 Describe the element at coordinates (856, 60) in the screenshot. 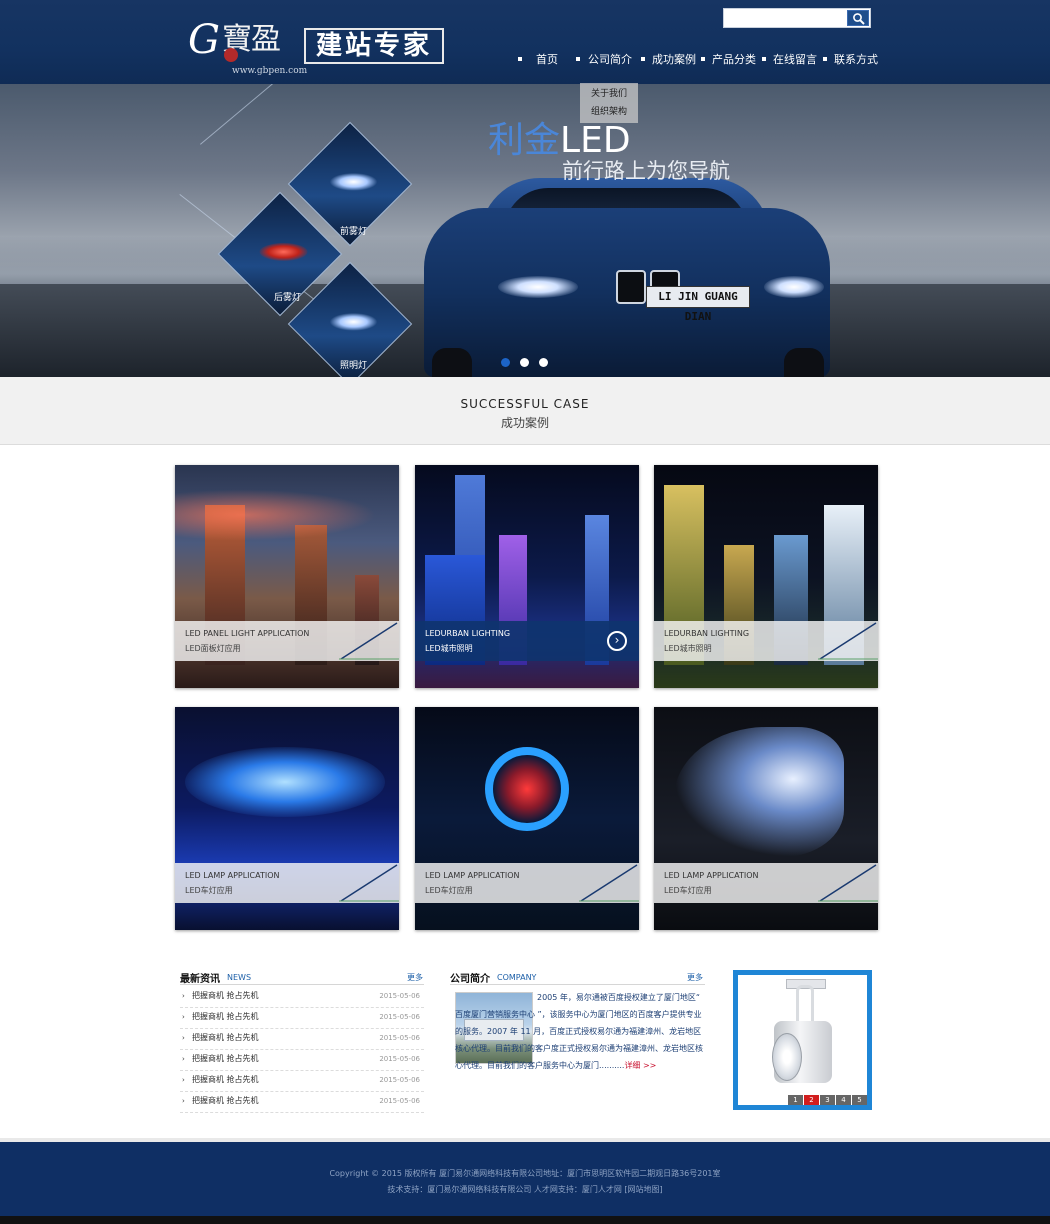

I see `nav-item-contact: 联系方式` at that location.